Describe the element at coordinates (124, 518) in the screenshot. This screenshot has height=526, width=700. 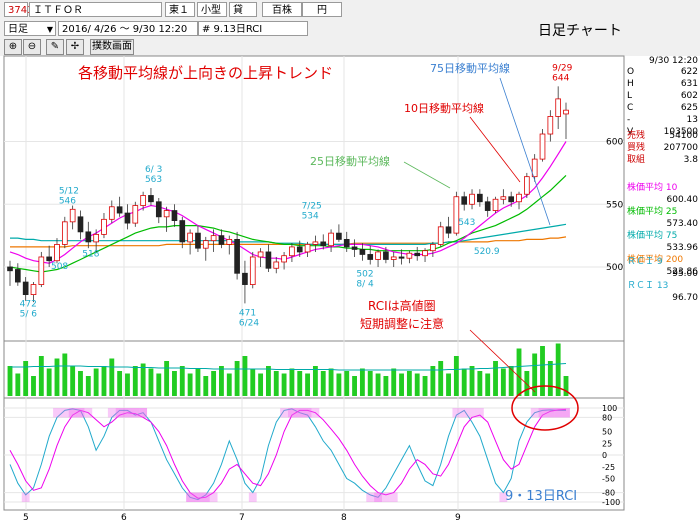
I see `month-label: 6` at that location.